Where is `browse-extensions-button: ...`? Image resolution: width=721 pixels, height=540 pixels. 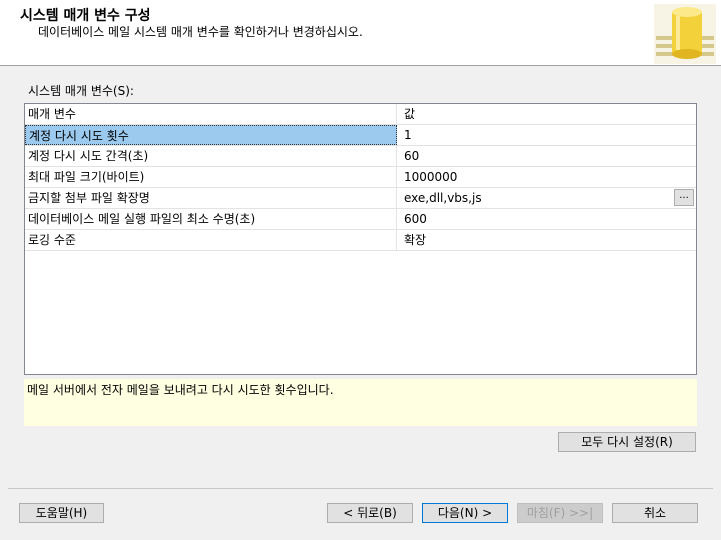
browse-extensions-button: ... is located at coordinates (684, 197).